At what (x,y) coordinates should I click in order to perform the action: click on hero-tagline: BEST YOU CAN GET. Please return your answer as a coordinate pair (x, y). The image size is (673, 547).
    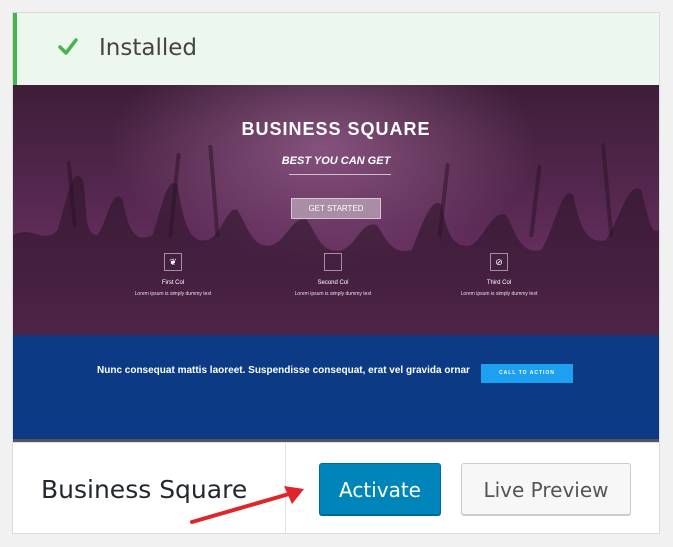
    Looking at the image, I should click on (336, 161).